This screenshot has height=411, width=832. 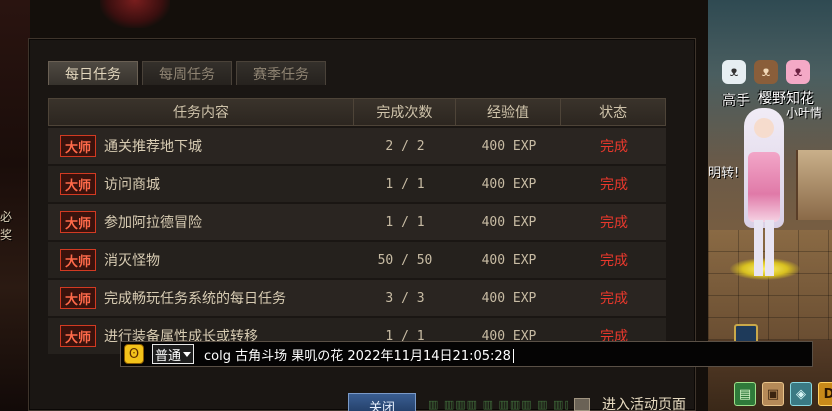 I want to click on top-ornament, so click(x=135, y=14).